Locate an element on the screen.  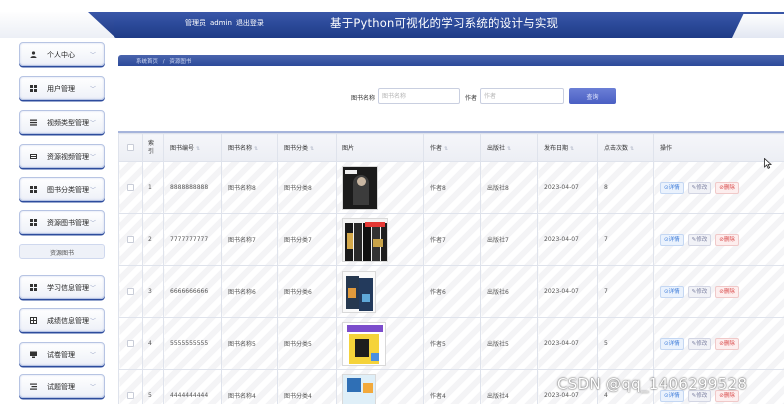
column-header-name: 图书名称 ⇅ is located at coordinates (249, 147).